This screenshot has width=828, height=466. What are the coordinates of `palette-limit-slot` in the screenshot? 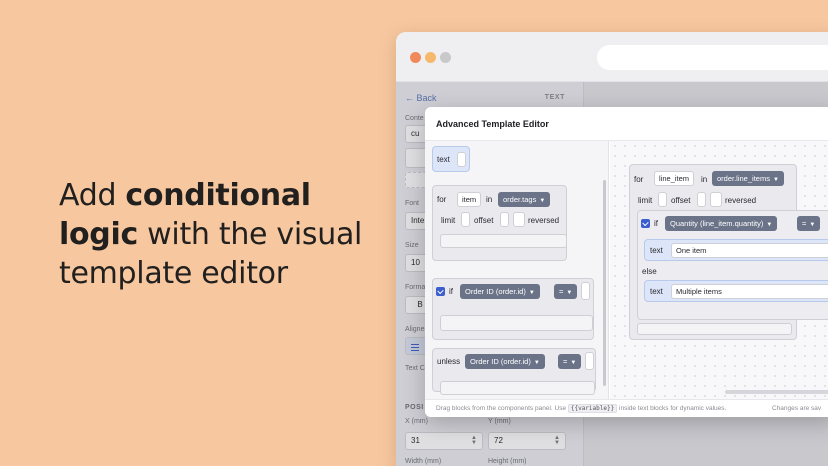 It's located at (465, 219).